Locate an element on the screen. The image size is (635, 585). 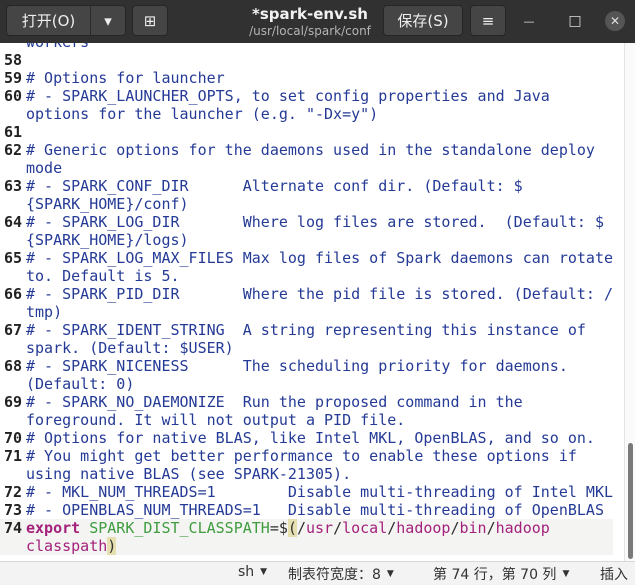
line-number: 65 is located at coordinates (13, 258).